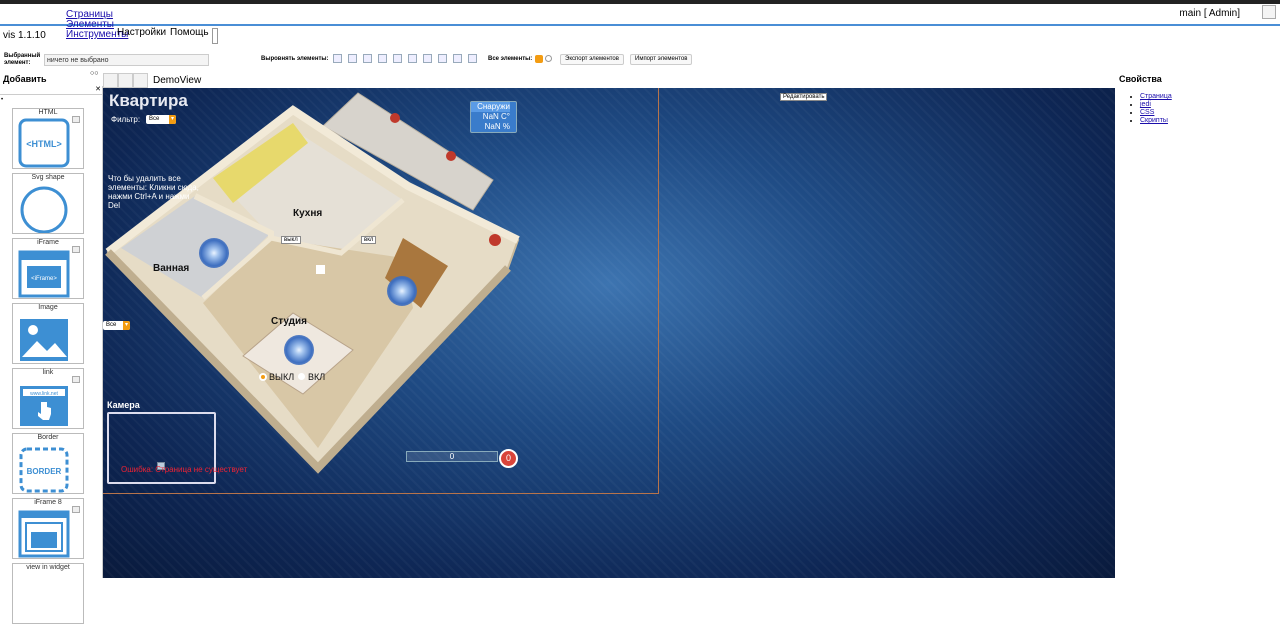 The image size is (1280, 624). I want to click on room-kitchen-label: Кухня, so click(308, 213).